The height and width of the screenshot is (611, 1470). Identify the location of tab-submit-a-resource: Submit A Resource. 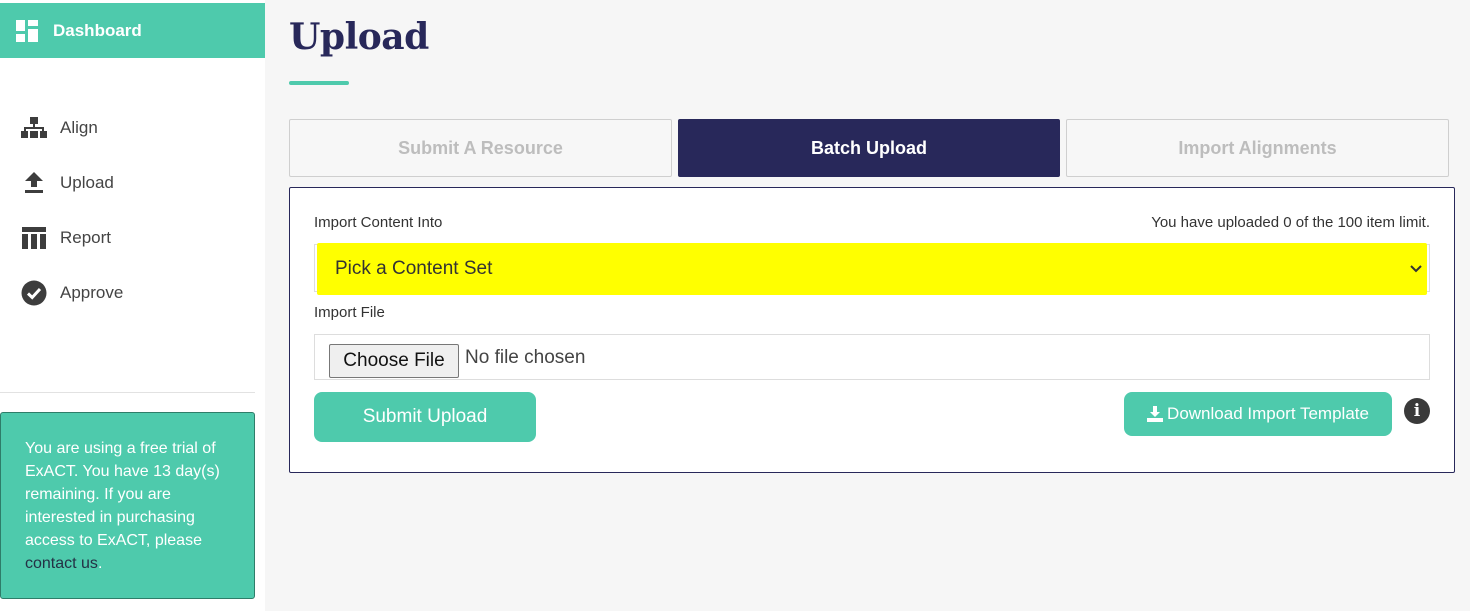
(480, 148).